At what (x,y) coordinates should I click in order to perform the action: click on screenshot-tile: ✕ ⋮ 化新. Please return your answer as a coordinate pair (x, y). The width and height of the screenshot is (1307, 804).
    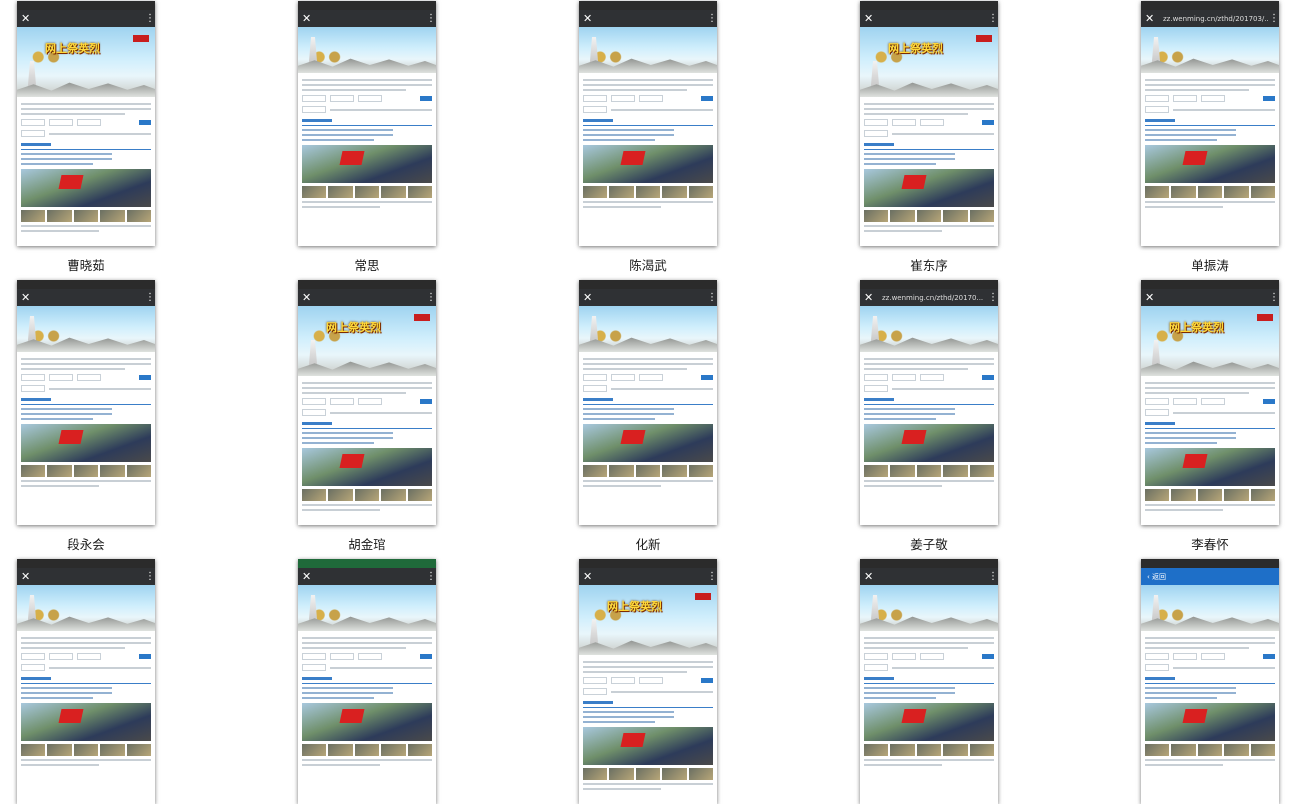
    Looking at the image, I should click on (648, 416).